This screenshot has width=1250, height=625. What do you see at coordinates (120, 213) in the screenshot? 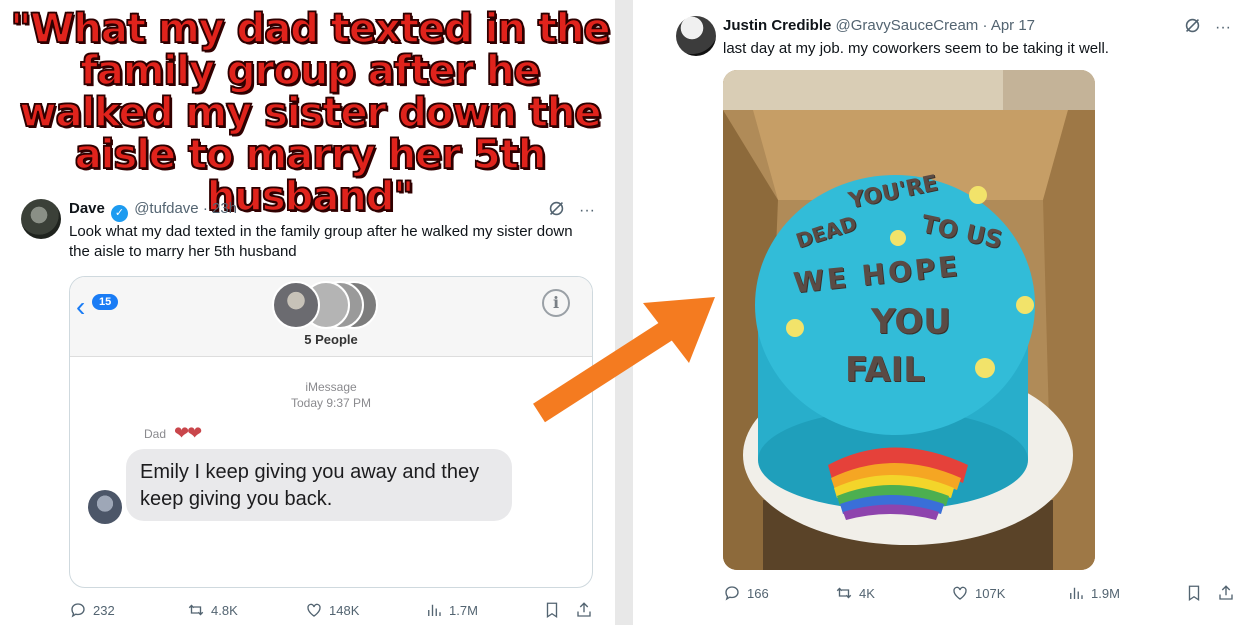
I see `verified-badge-icon: ✓` at bounding box center [120, 213].